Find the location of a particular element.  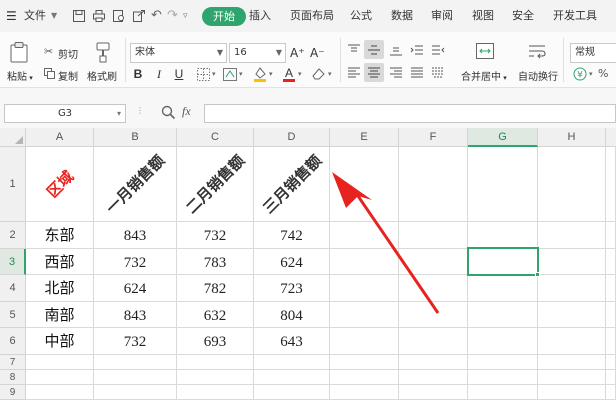

eraser-icon is located at coordinates (318, 74).